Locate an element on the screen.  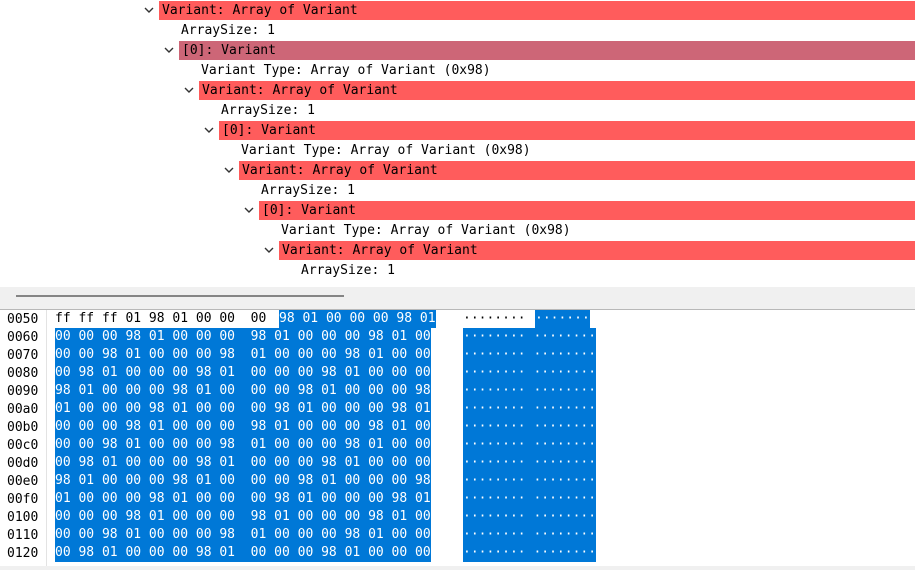
horizontal-scrollbar-thumb is located at coordinates (180, 296).